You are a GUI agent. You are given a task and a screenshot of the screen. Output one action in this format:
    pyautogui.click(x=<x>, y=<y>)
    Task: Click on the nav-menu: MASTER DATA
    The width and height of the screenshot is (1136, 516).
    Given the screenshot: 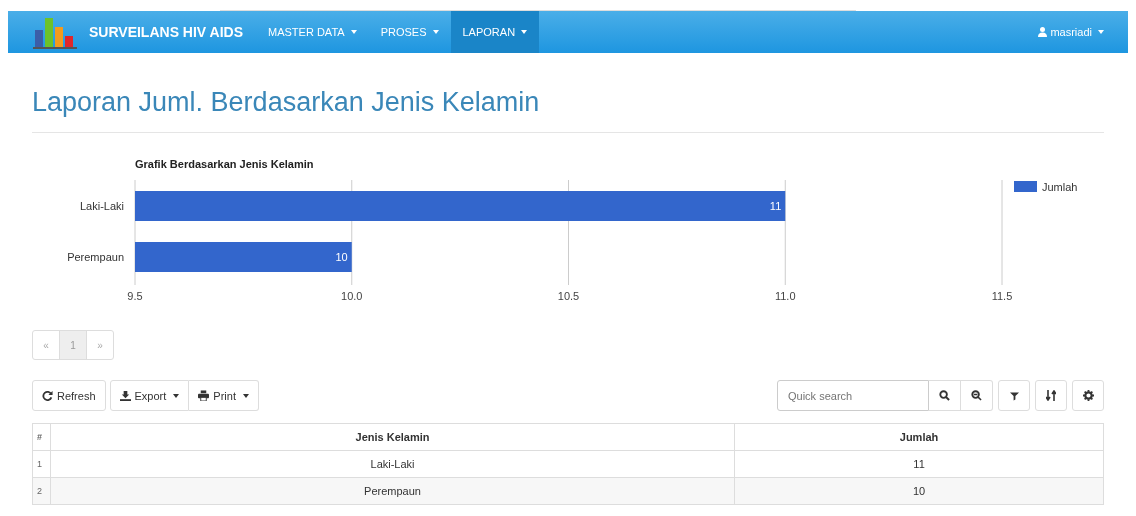 What is the action you would take?
    pyautogui.click(x=312, y=32)
    